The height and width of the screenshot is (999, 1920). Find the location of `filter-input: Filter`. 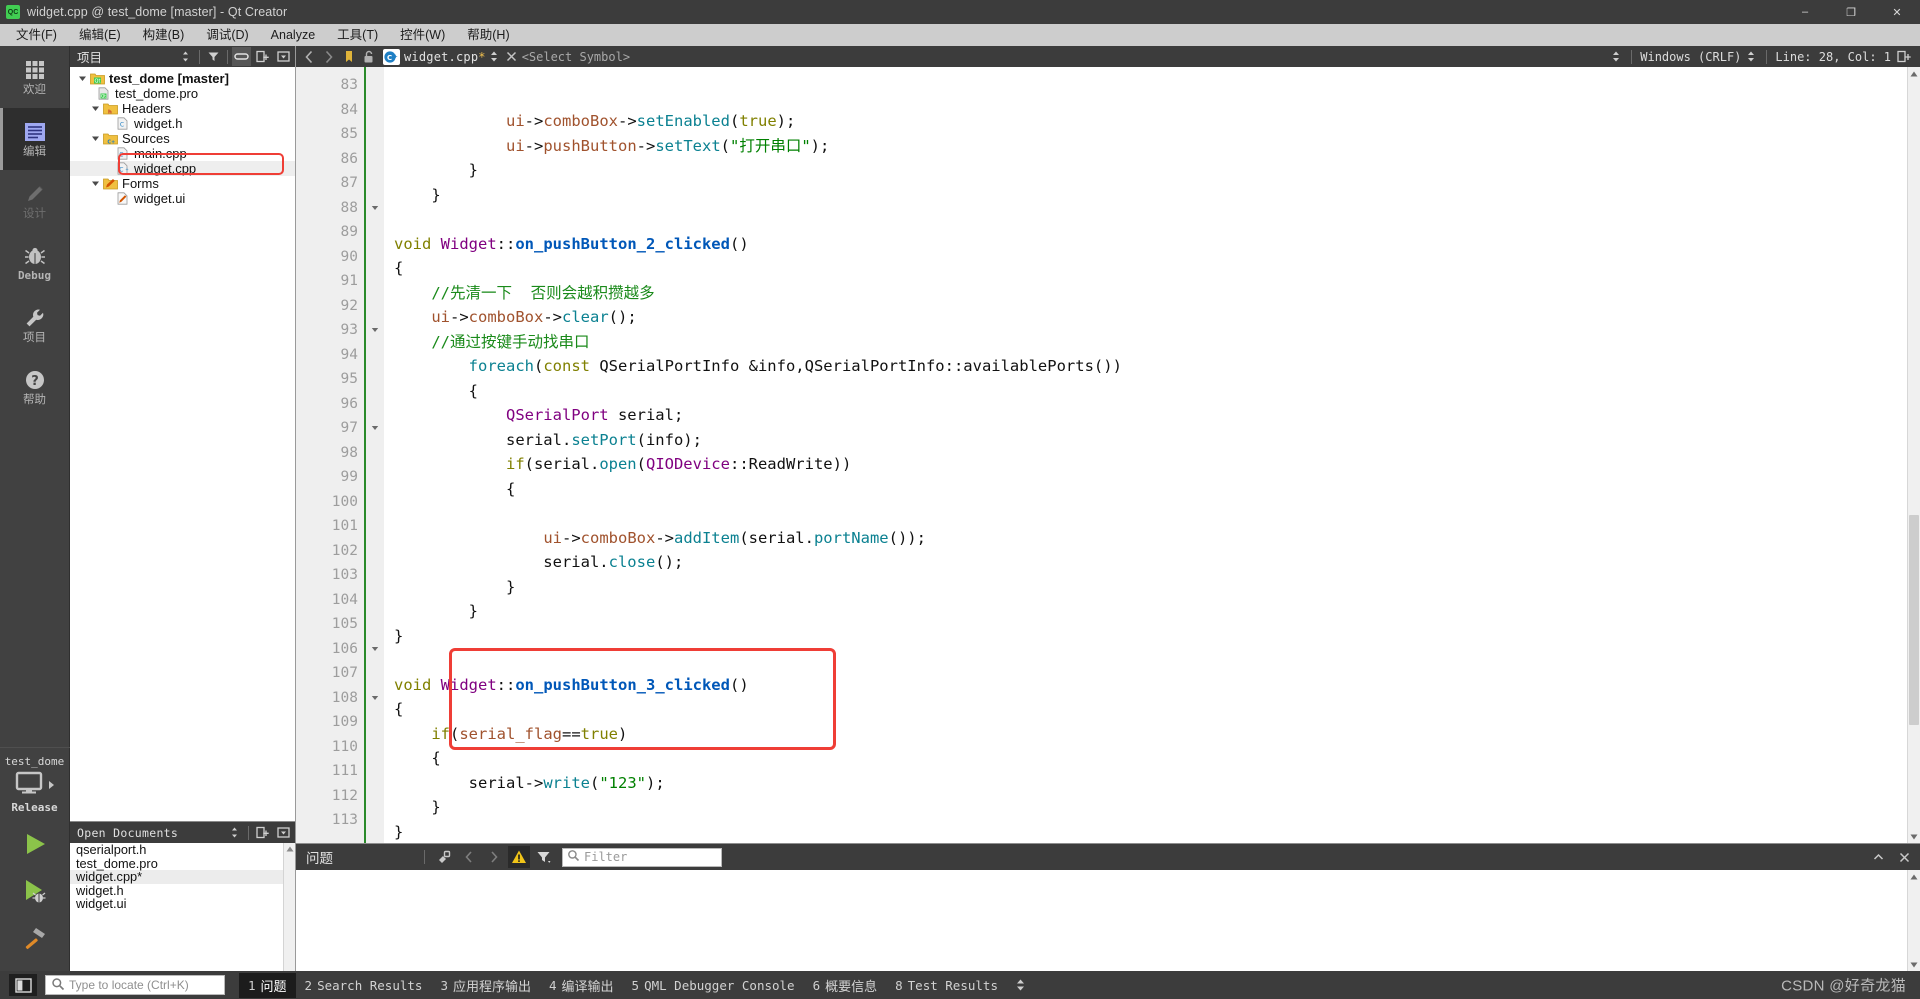

filter-input: Filter is located at coordinates (642, 857).